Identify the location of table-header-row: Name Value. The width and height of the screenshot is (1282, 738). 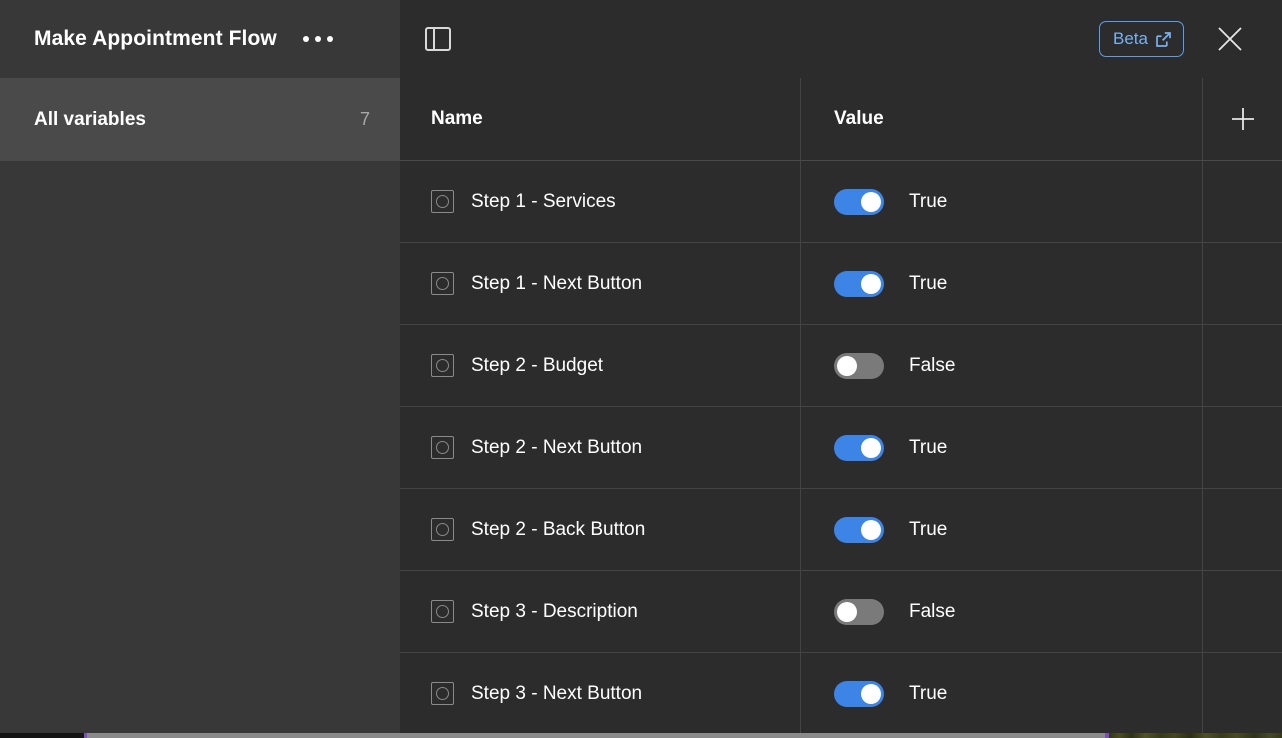
(841, 119).